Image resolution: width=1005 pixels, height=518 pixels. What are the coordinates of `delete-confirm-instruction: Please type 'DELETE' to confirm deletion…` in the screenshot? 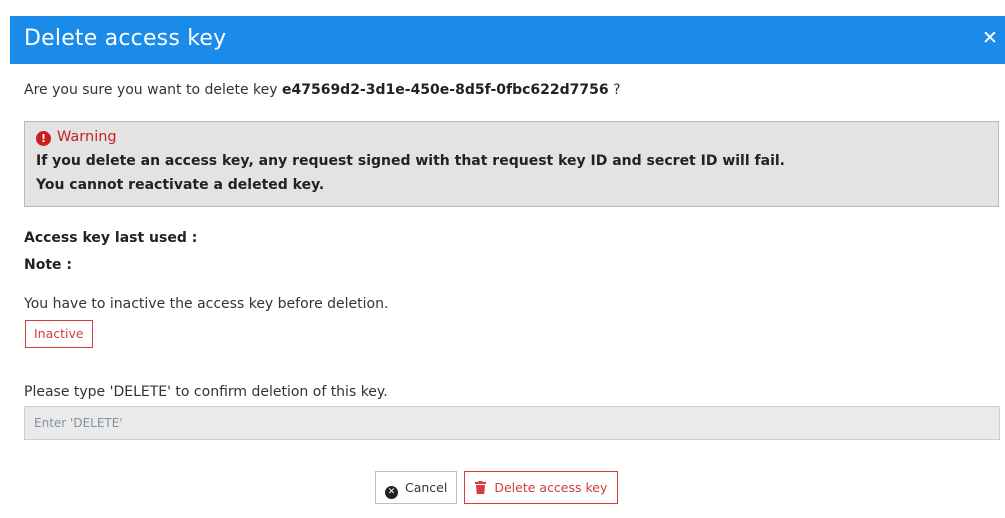 It's located at (206, 392).